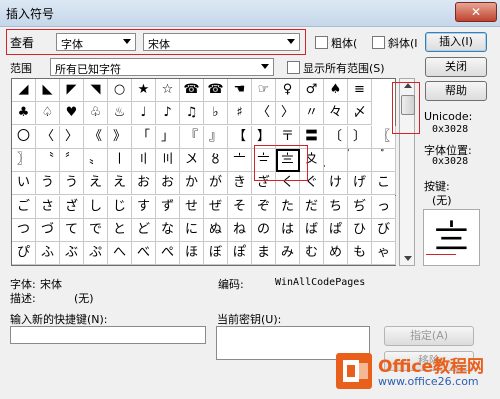 The width and height of the screenshot is (500, 399). I want to click on symbol-cell: び, so click(384, 230).